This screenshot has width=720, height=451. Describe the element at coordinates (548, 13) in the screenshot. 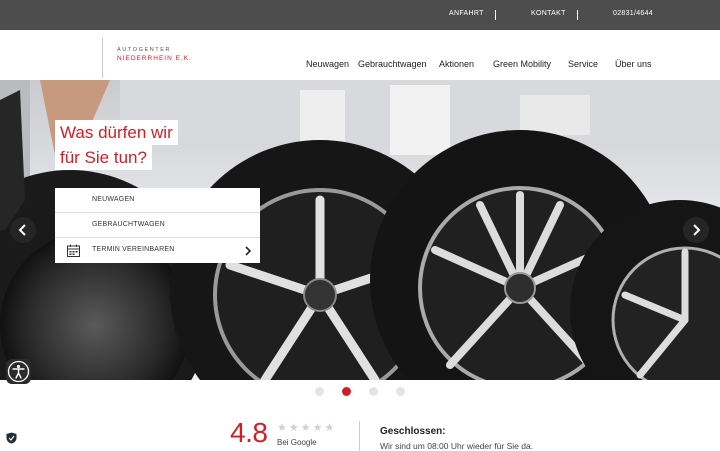

I see `contact-link: KONTAKT` at that location.